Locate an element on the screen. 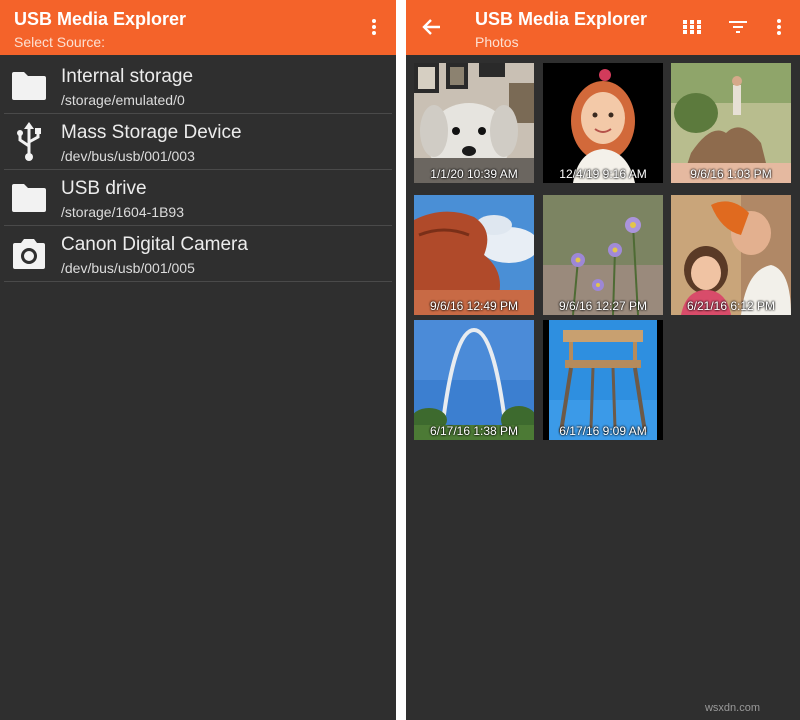  photo-thumbnail: 12/4/19 9:16 AM is located at coordinates (603, 123).